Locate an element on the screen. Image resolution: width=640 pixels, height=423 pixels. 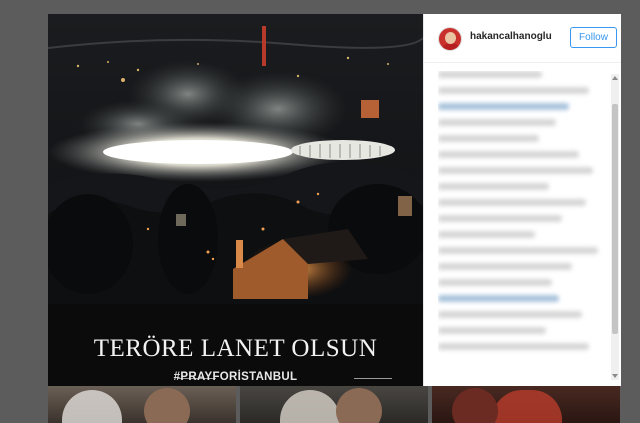
scroll-down-icon is located at coordinates (615, 376).